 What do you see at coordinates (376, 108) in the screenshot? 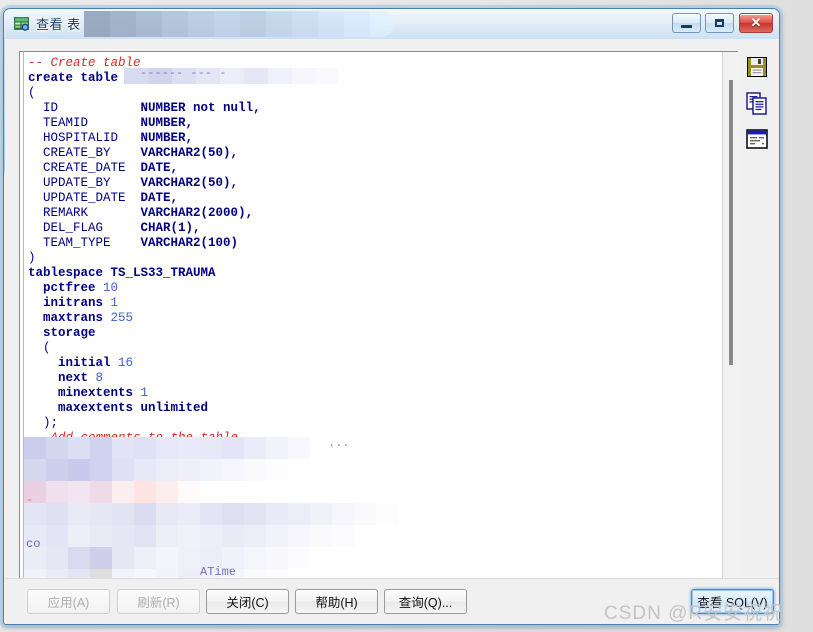
I see `sql-line: ID NUMBER not null,` at bounding box center [376, 108].